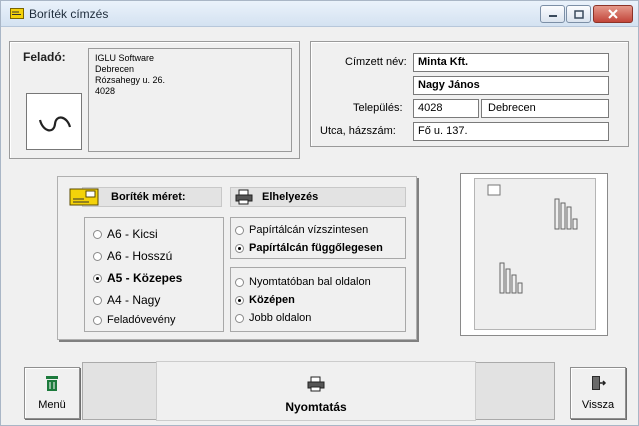  I want to click on size-option-a6-long: A6 - Hosszú, so click(132, 256).